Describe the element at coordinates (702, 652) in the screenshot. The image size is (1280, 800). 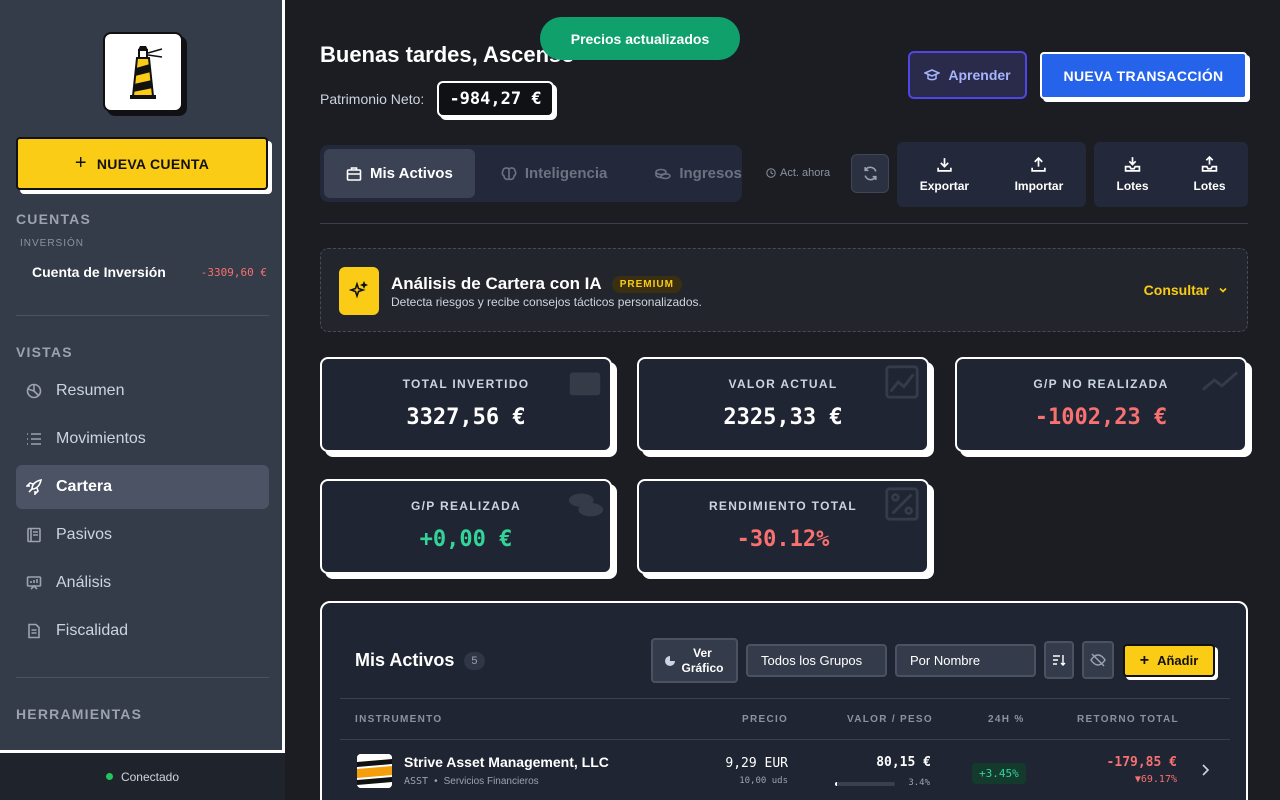
I see `view-chart-label-1: Ver` at that location.